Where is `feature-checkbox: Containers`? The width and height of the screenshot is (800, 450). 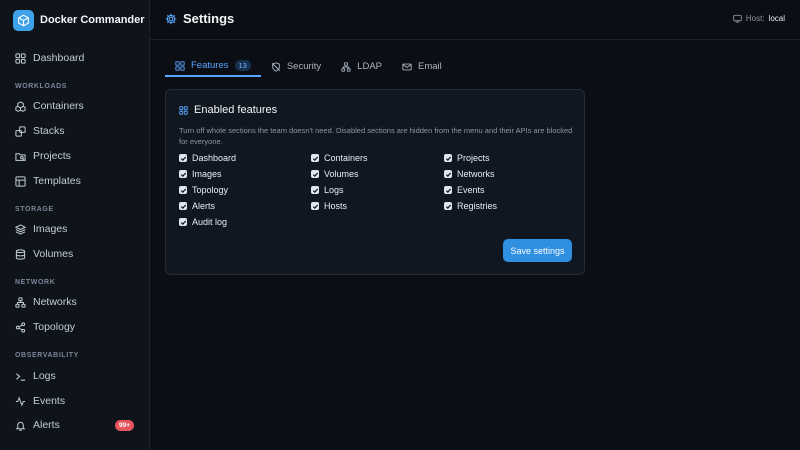
feature-checkbox: Containers is located at coordinates (339, 158).